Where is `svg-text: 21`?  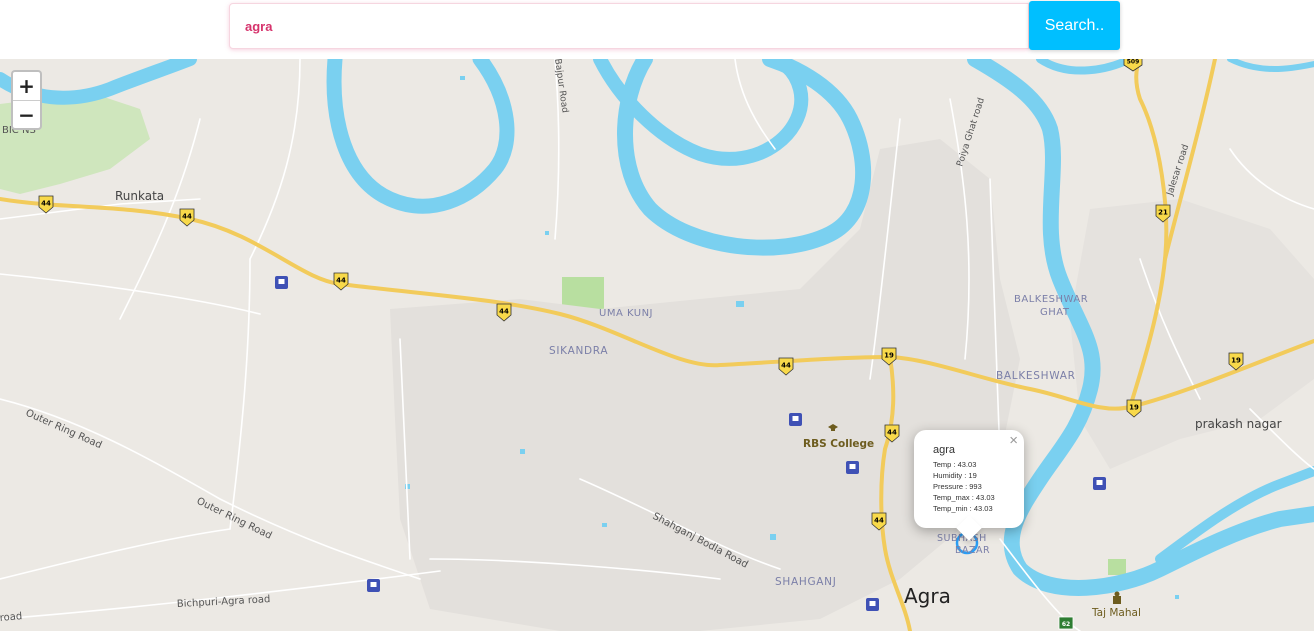 svg-text: 21 is located at coordinates (1163, 213).